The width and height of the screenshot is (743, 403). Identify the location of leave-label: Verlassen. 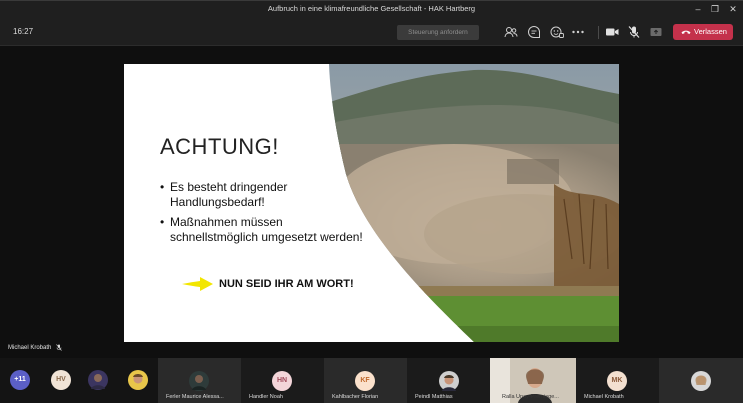
(710, 31).